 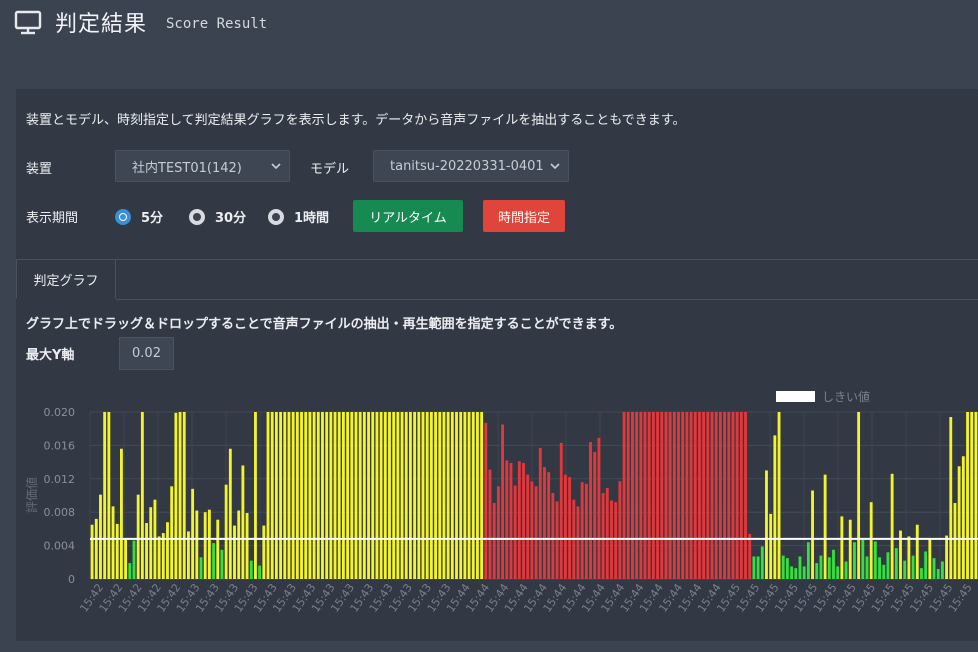 I want to click on period-option-5min: 5分, so click(x=139, y=216).